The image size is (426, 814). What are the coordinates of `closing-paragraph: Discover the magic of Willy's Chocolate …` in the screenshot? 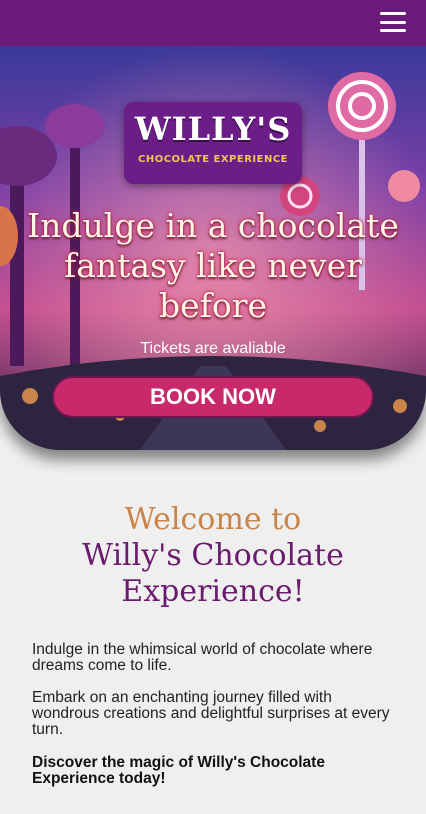 It's located at (178, 770).